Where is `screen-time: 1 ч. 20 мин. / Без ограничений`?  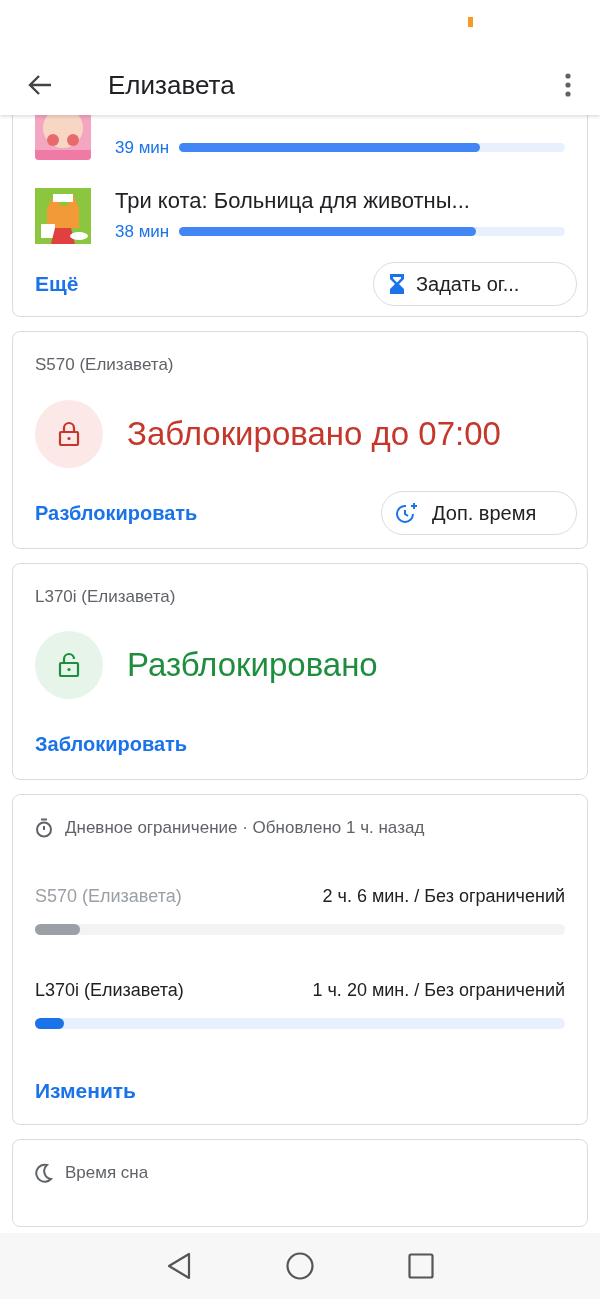 screen-time: 1 ч. 20 мин. / Без ограничений is located at coordinates (438, 990).